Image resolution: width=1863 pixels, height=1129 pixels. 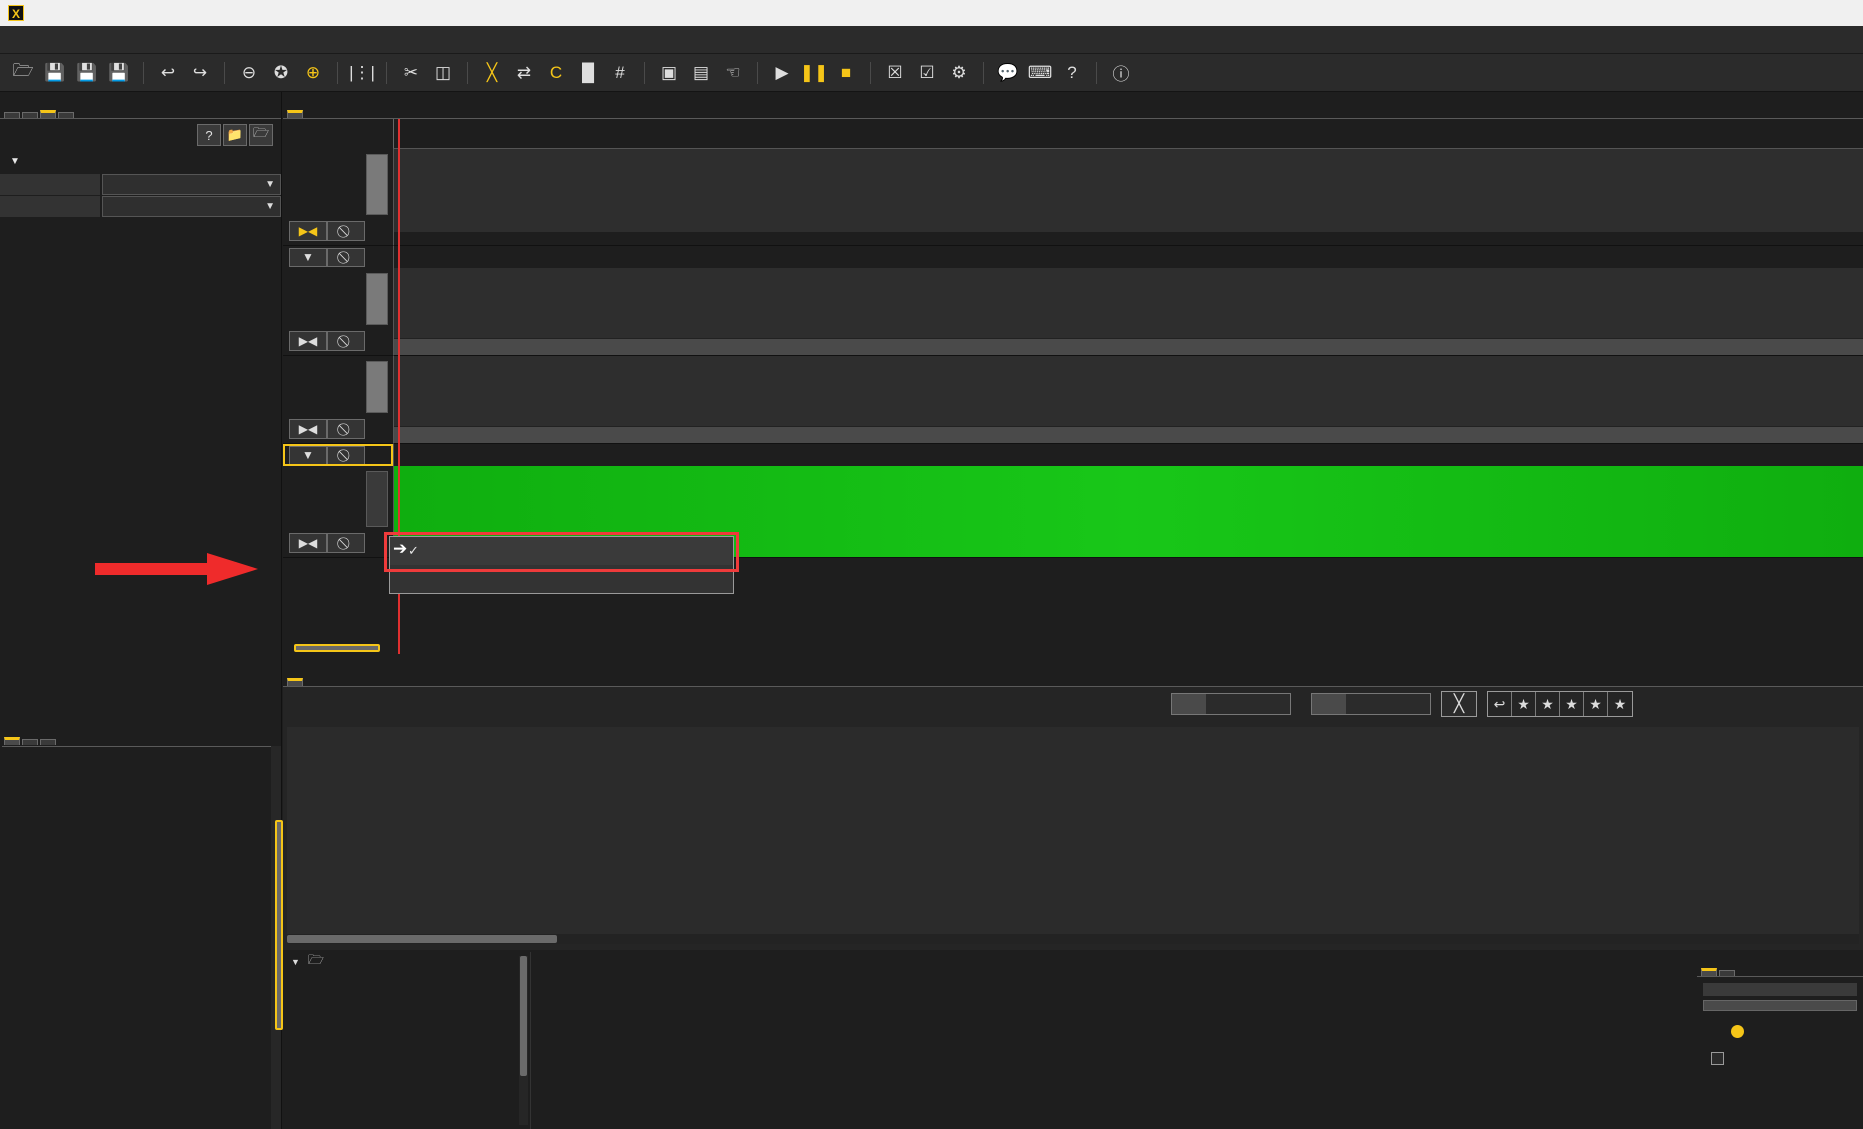 What do you see at coordinates (338, 512) in the screenshot?
I see `track-header-bilder: ▶◀ ⃠` at bounding box center [338, 512].